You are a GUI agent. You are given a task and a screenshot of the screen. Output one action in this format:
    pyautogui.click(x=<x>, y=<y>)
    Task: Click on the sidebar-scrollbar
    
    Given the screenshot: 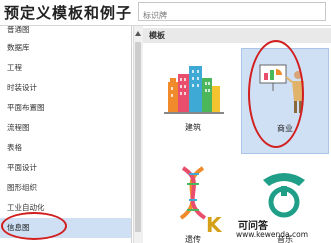 What is the action you would take?
    pyautogui.click(x=138, y=134)
    